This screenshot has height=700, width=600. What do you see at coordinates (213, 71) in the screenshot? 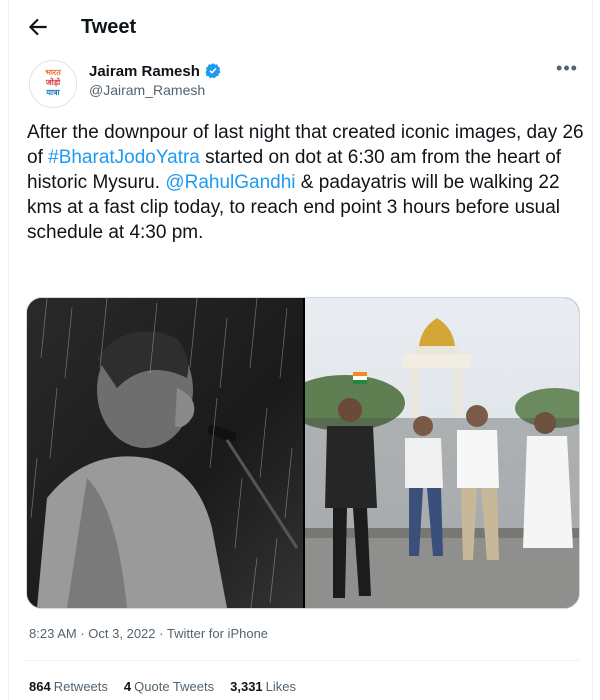
I see `verified-badge-icon` at bounding box center [213, 71].